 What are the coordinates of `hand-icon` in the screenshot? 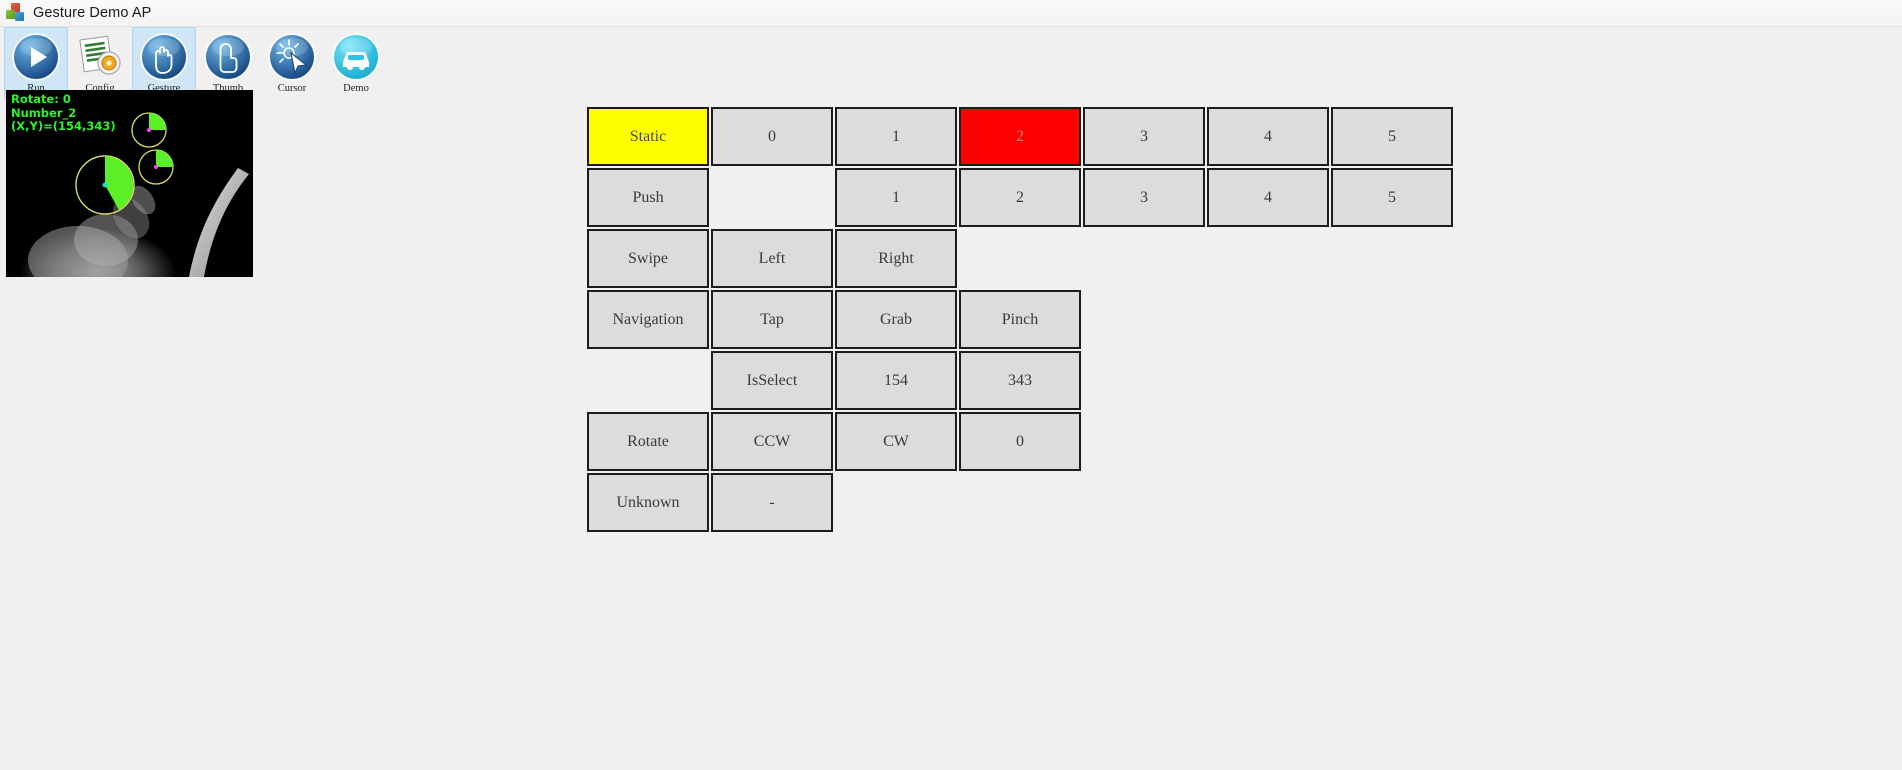 It's located at (164, 57).